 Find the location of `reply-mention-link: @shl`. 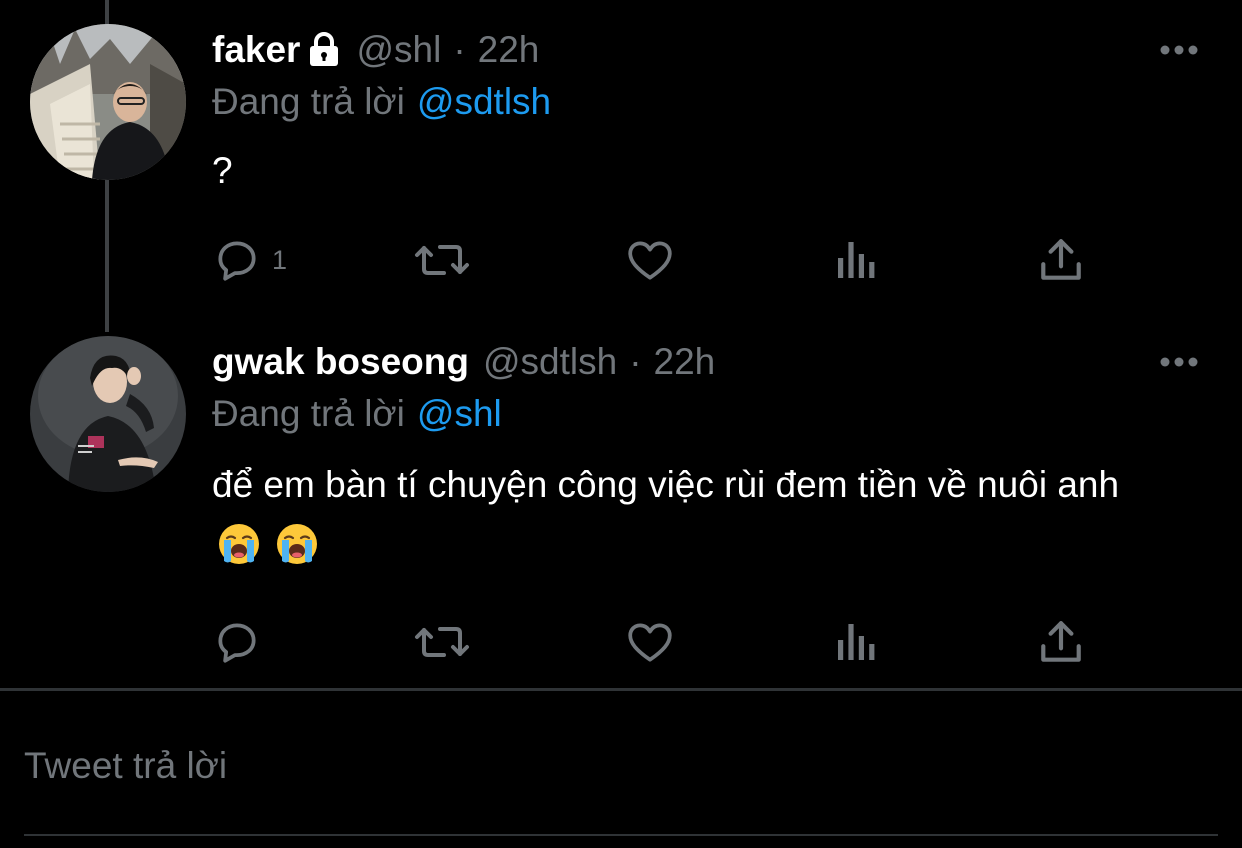

reply-mention-link: @shl is located at coordinates (459, 413).